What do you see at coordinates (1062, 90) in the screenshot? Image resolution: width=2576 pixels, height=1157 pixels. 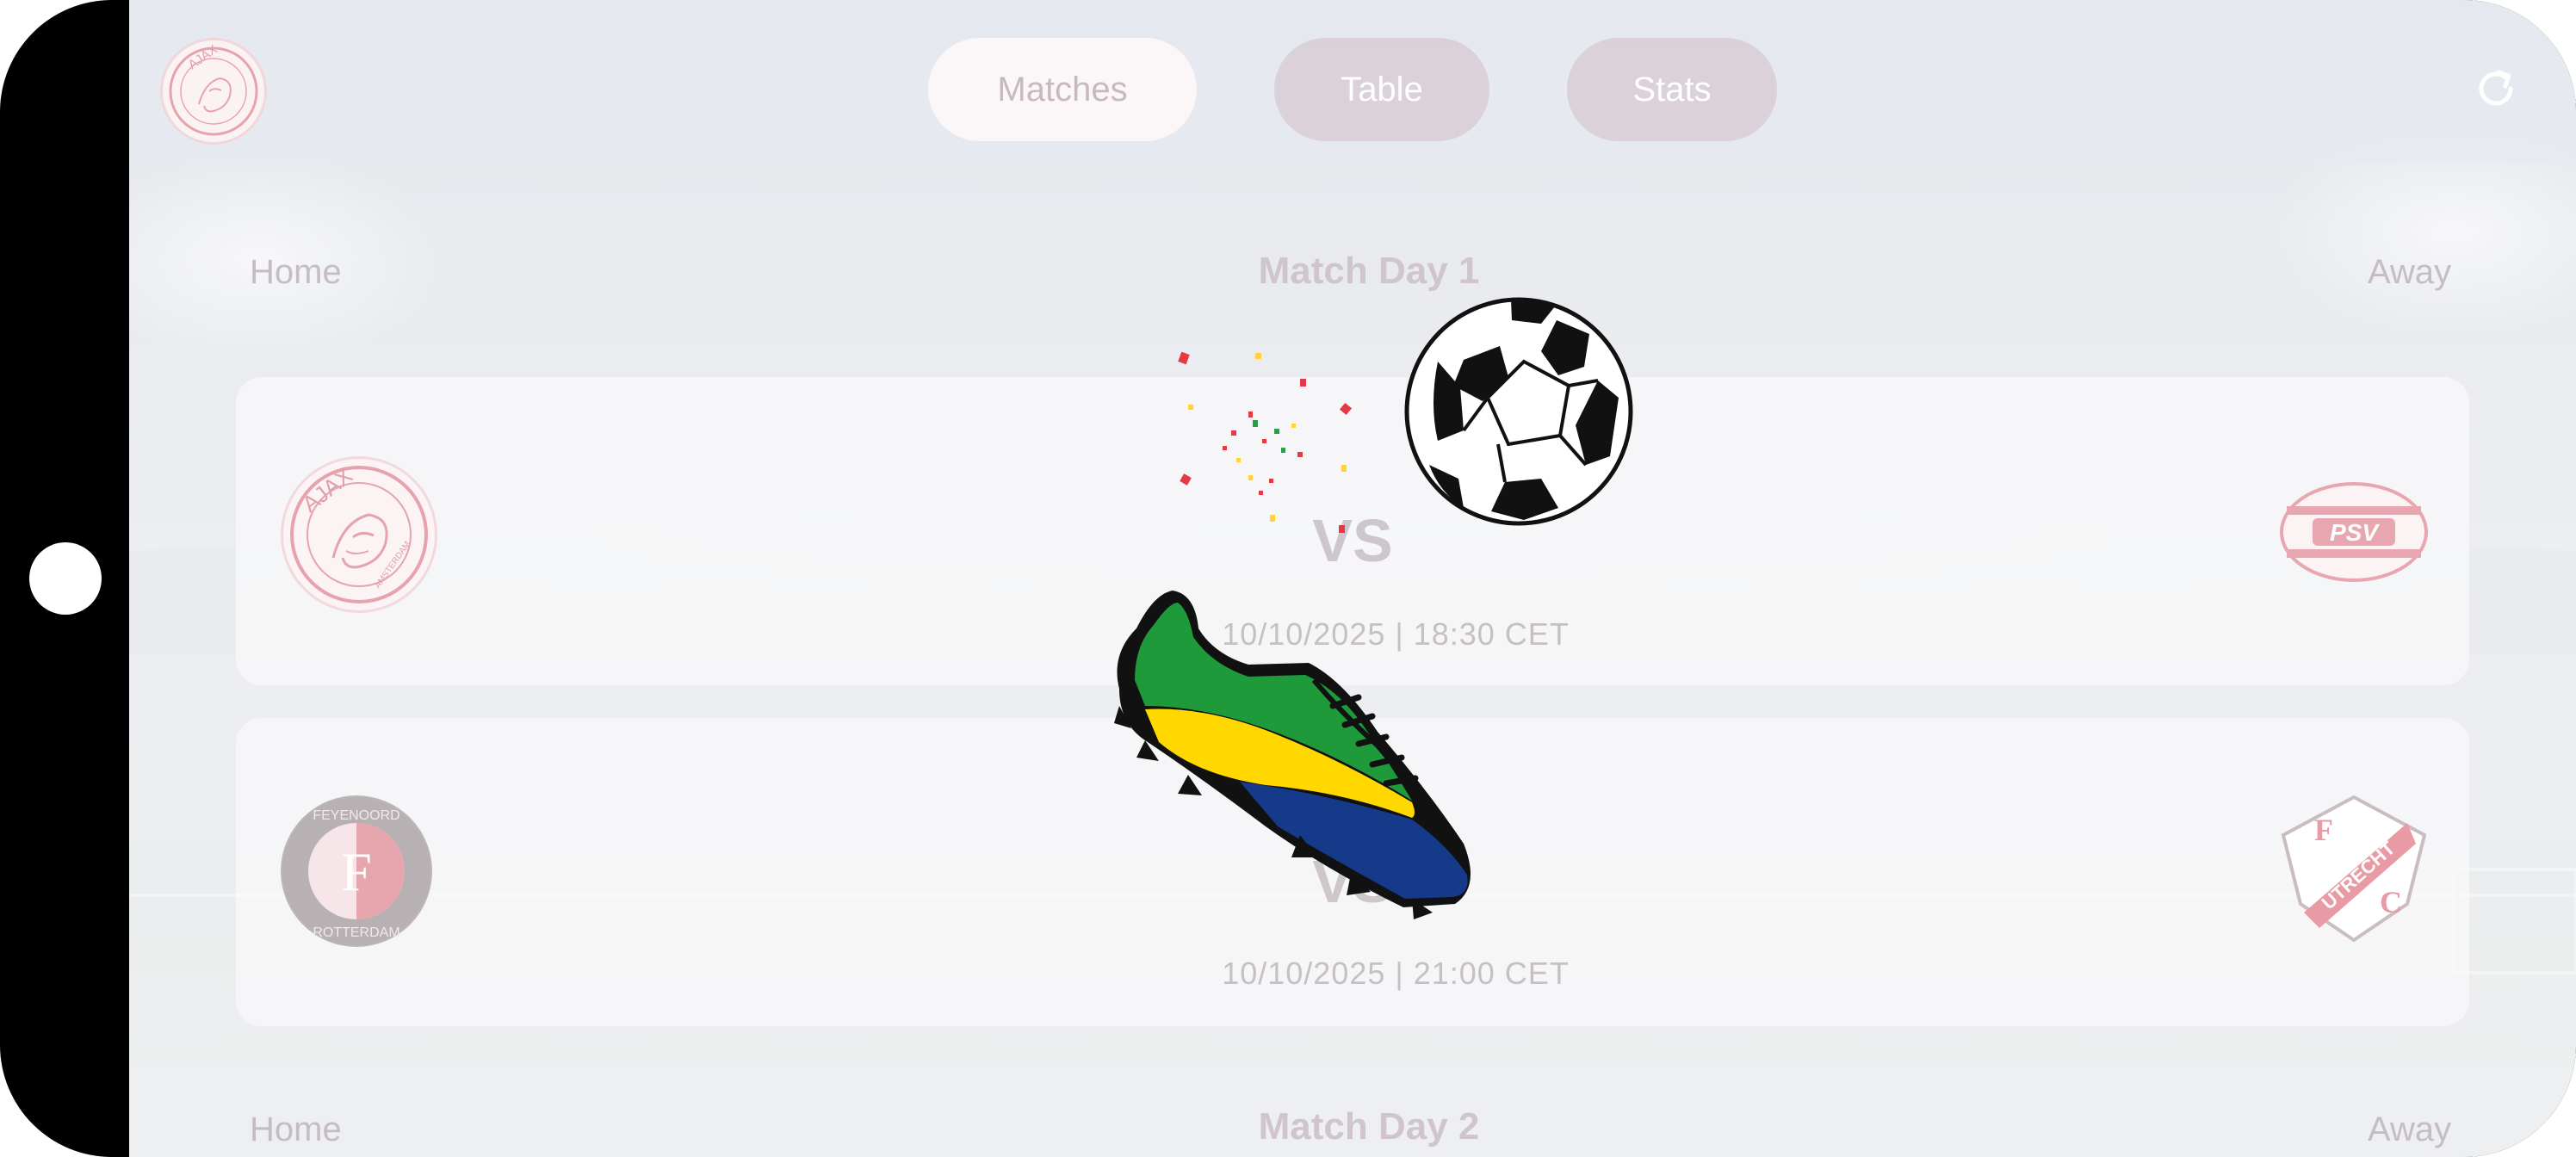 I see `tab-matches: Matches` at bounding box center [1062, 90].